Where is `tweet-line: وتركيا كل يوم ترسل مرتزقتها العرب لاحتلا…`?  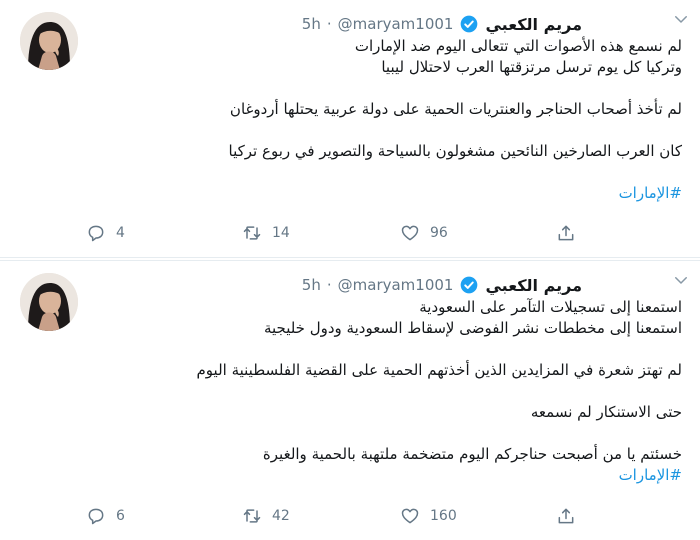
tweet-line: وتركيا كل يوم ترسل مرتزقتها العرب لاحتلا… is located at coordinates (531, 67).